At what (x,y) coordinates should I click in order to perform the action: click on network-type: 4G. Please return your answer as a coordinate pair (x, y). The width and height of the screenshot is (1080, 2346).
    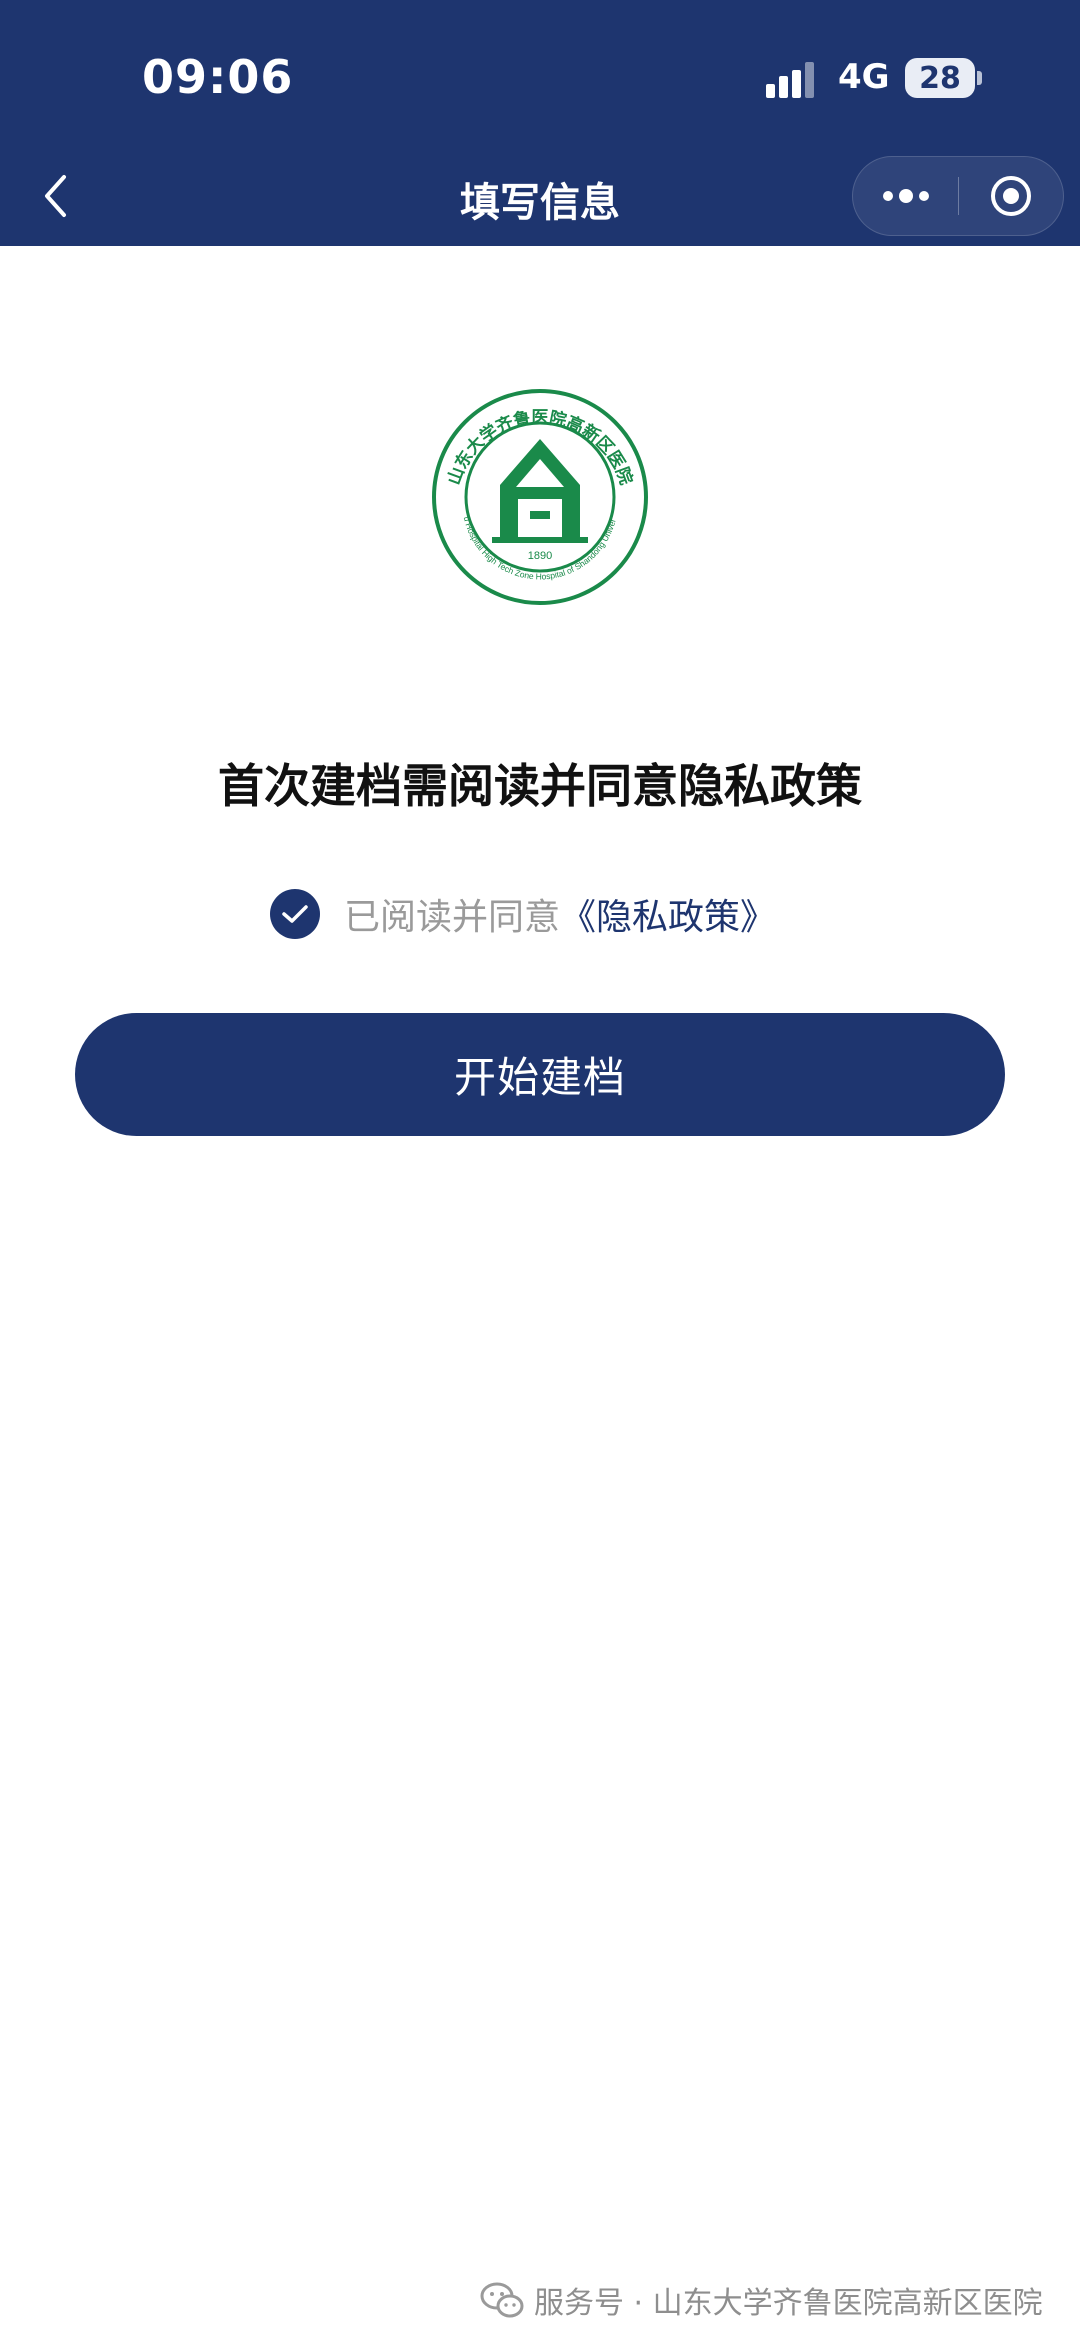
    Looking at the image, I should click on (864, 77).